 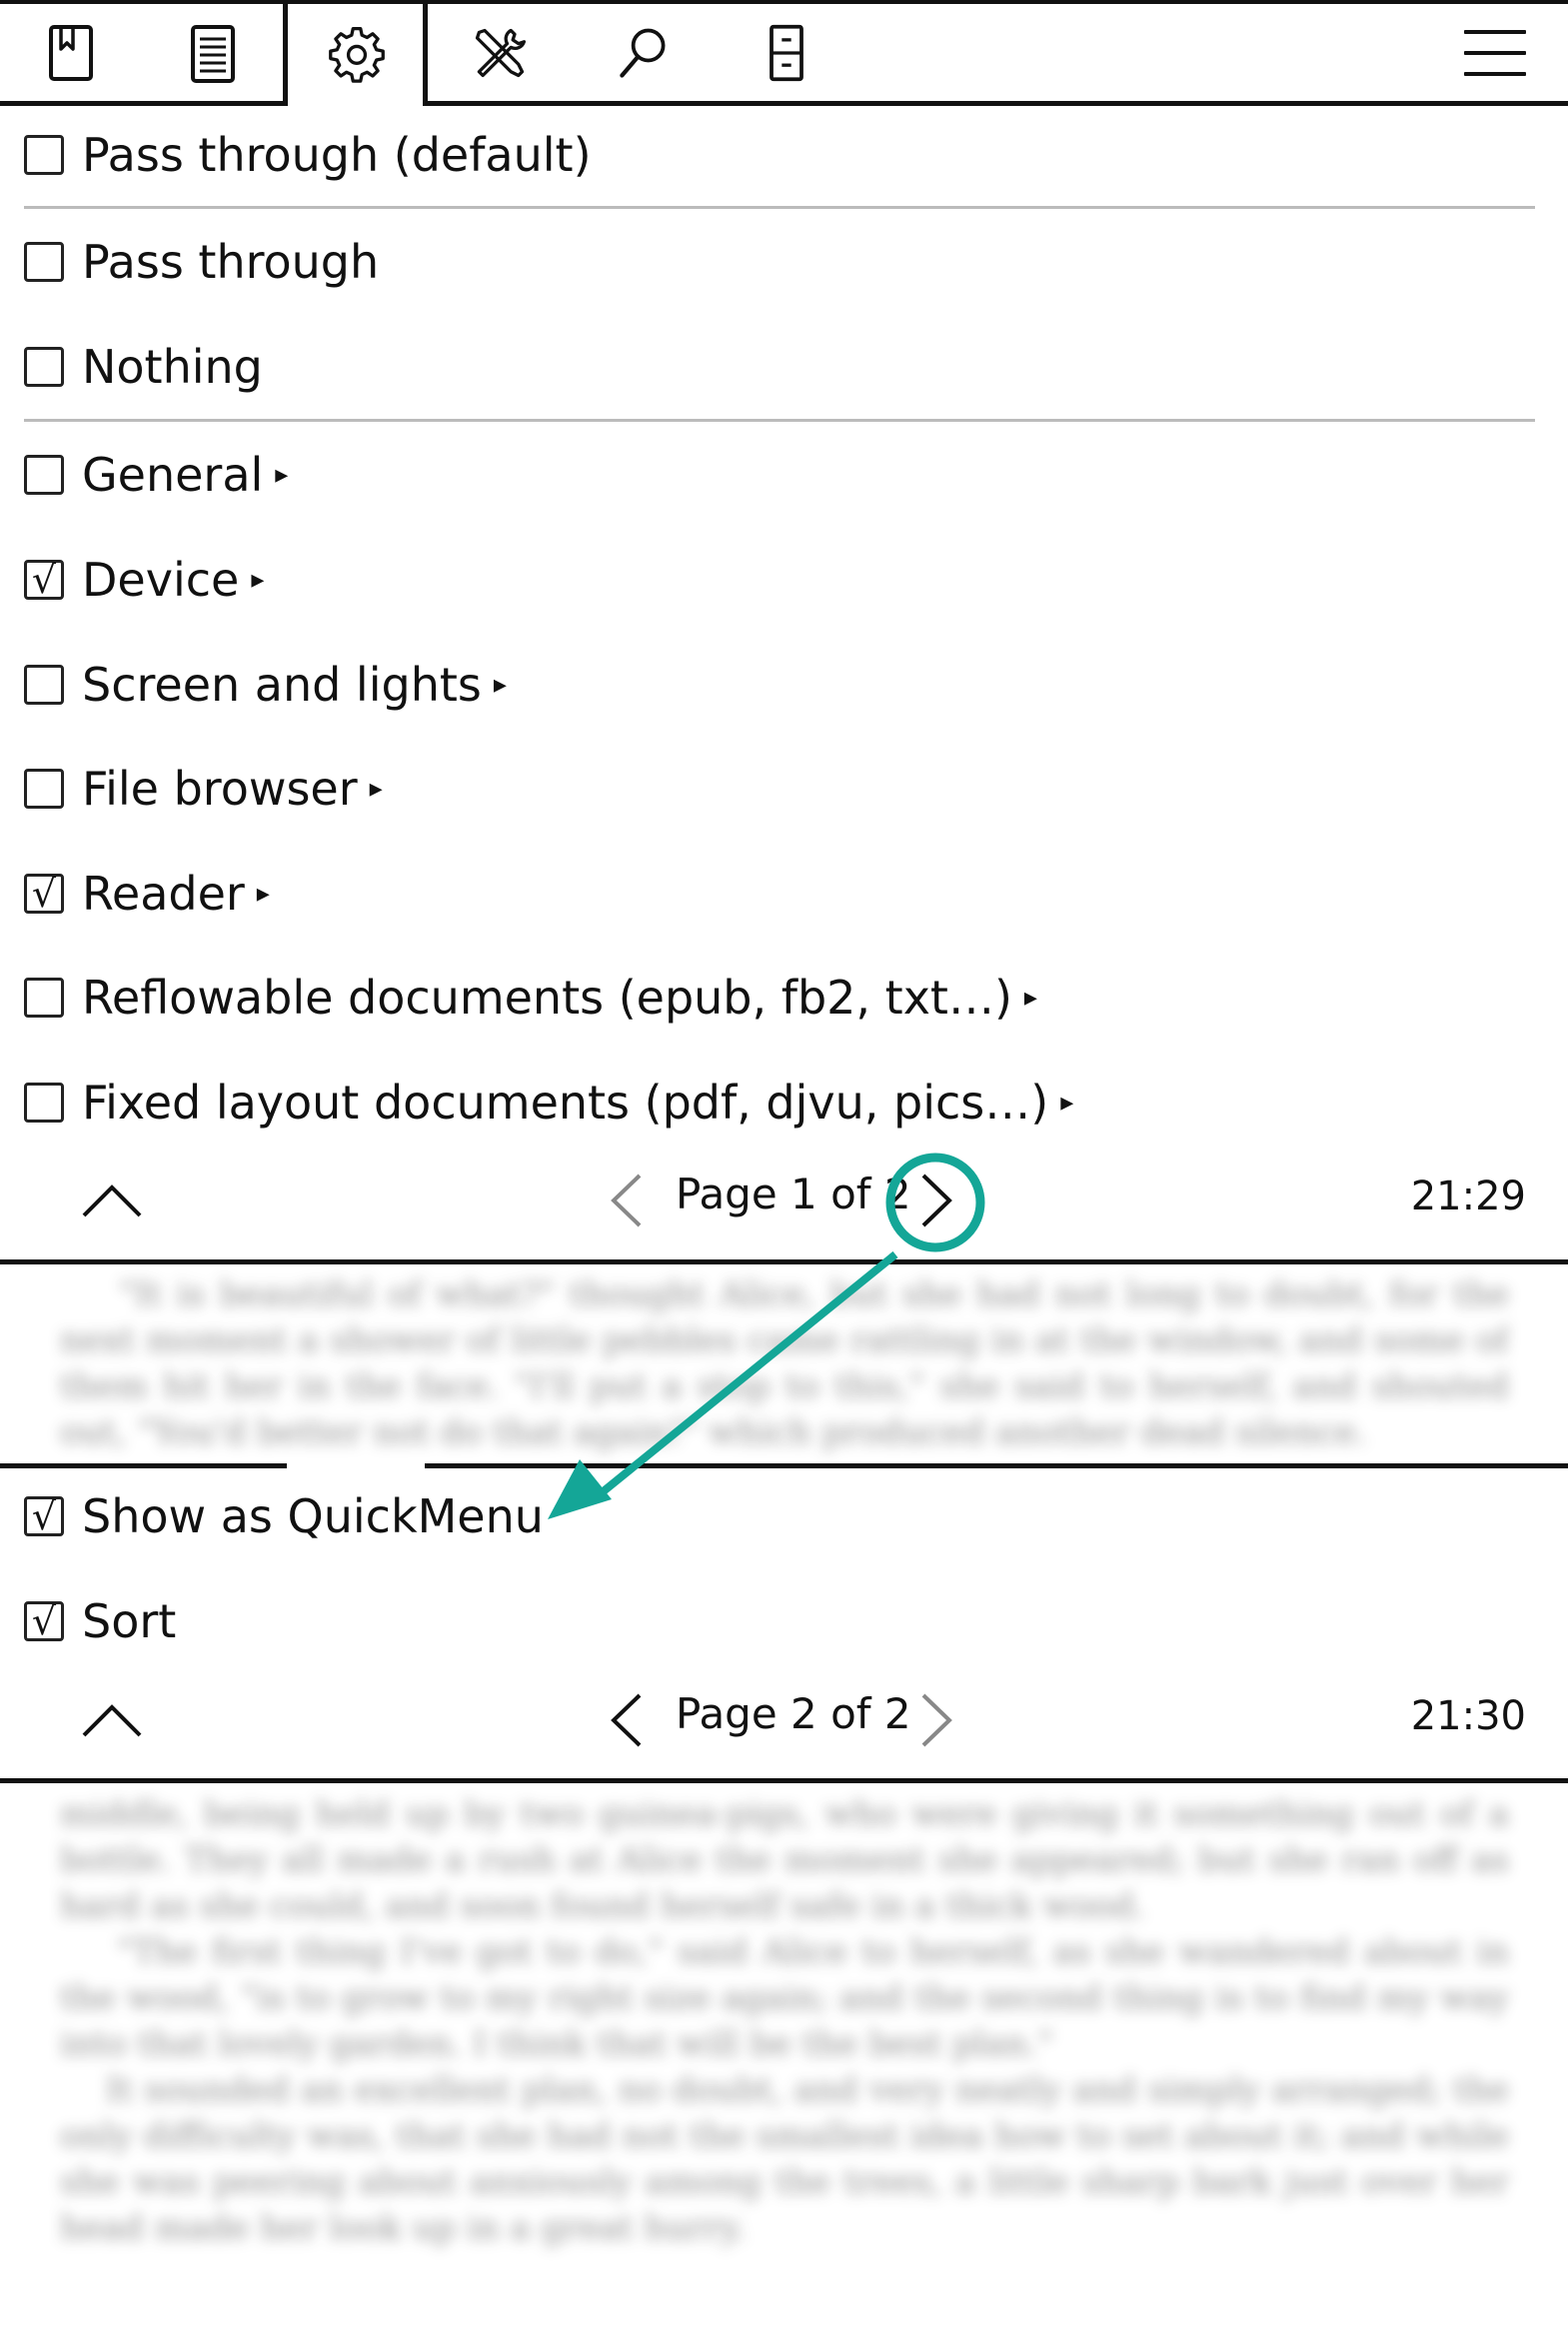 What do you see at coordinates (793, 1713) in the screenshot?
I see `page-indicator: Page 2 of 2` at bounding box center [793, 1713].